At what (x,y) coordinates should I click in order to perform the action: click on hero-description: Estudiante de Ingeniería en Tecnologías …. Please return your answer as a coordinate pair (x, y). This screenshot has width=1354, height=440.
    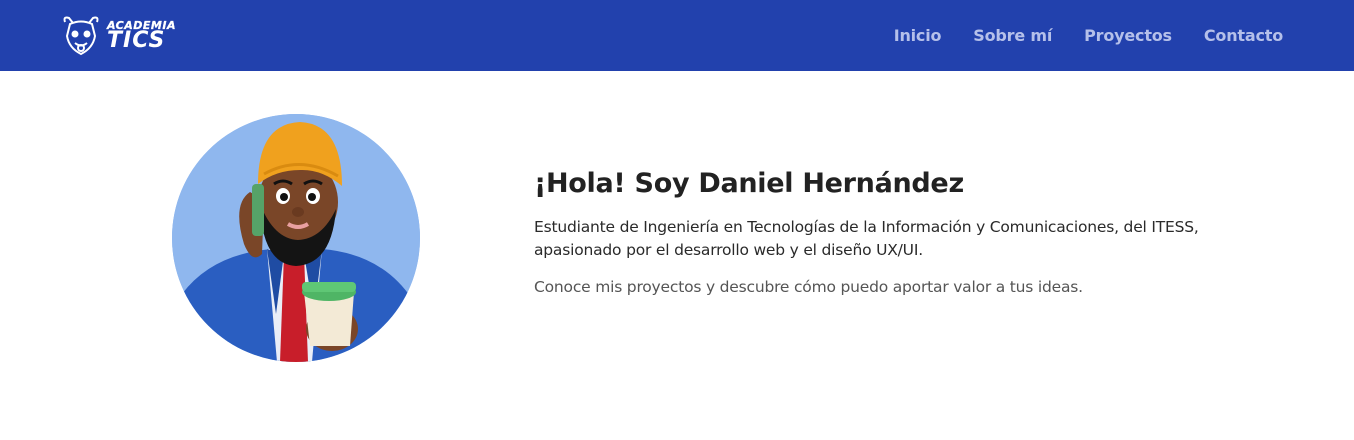
    Looking at the image, I should click on (866, 238).